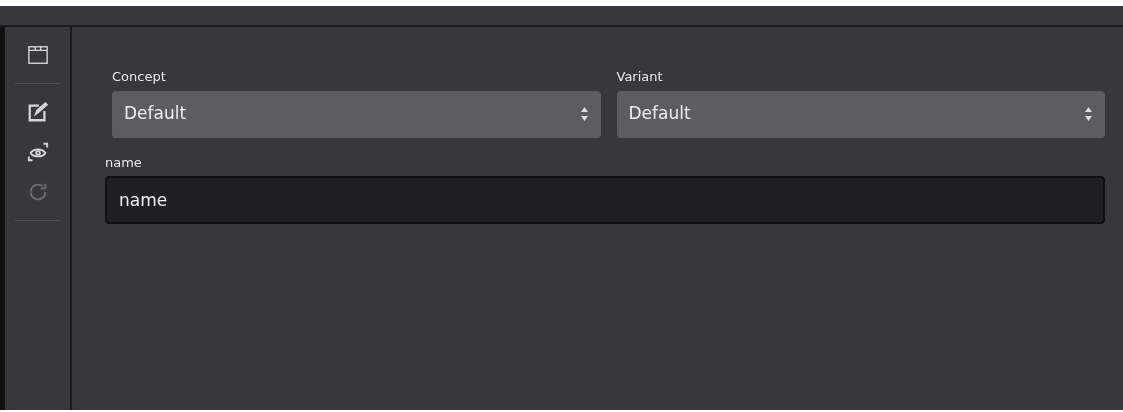  Describe the element at coordinates (605, 200) in the screenshot. I see `name-input: name` at that location.